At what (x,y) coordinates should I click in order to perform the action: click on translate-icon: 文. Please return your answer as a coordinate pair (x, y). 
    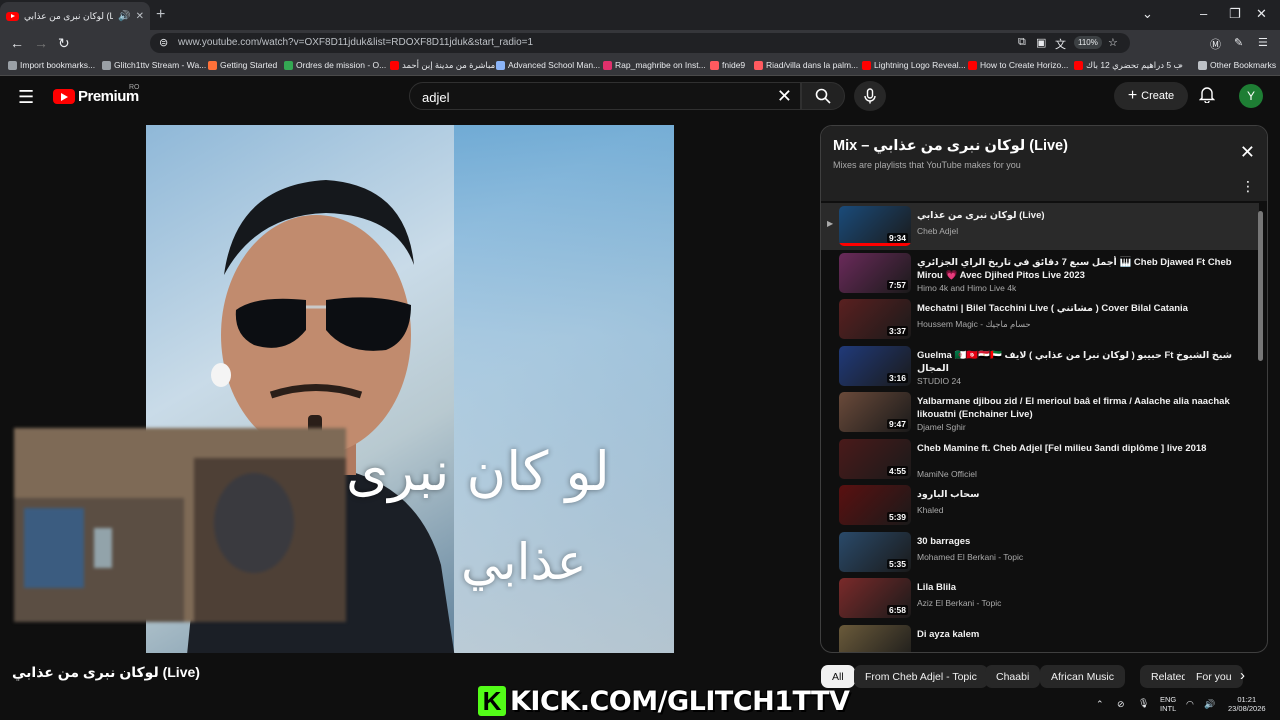
    Looking at the image, I should click on (1060, 44).